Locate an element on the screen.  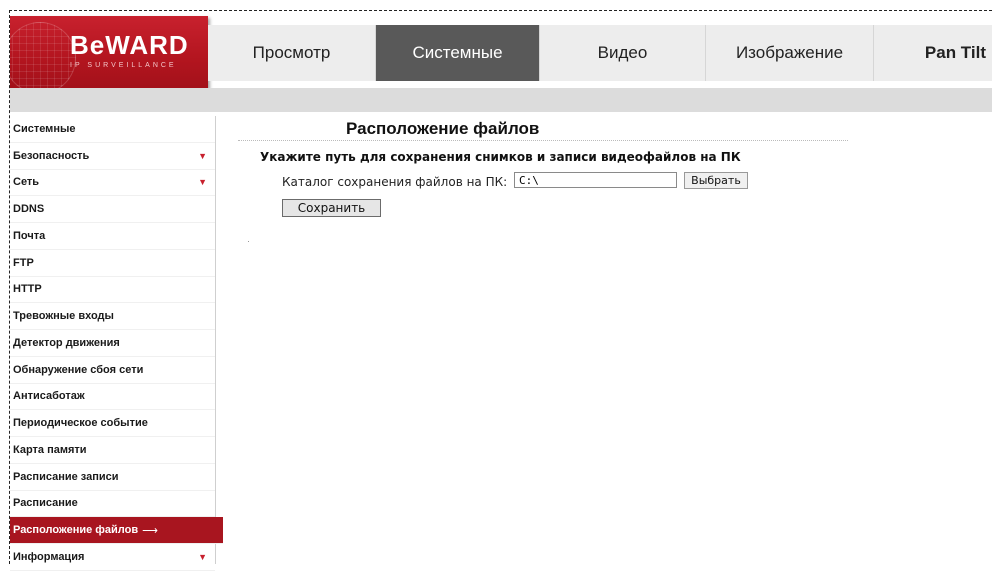
sidebar-item-http: HTTP is located at coordinates (112, 290).